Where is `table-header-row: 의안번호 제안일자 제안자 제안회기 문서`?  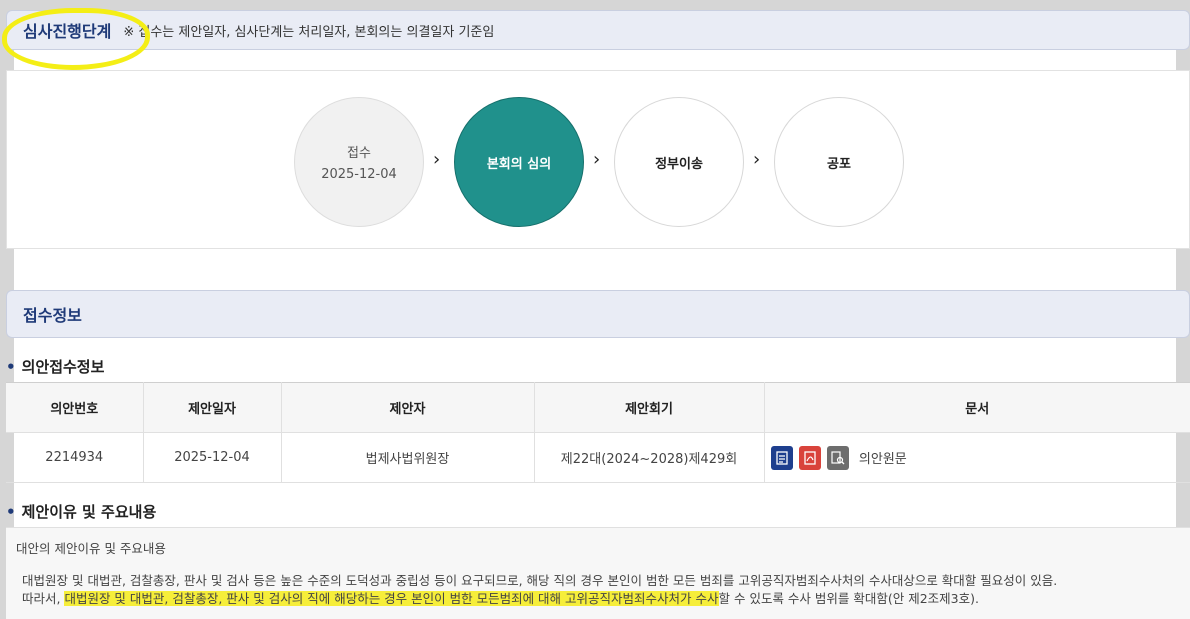 table-header-row: 의안번호 제안일자 제안자 제안회기 문서 is located at coordinates (598, 407).